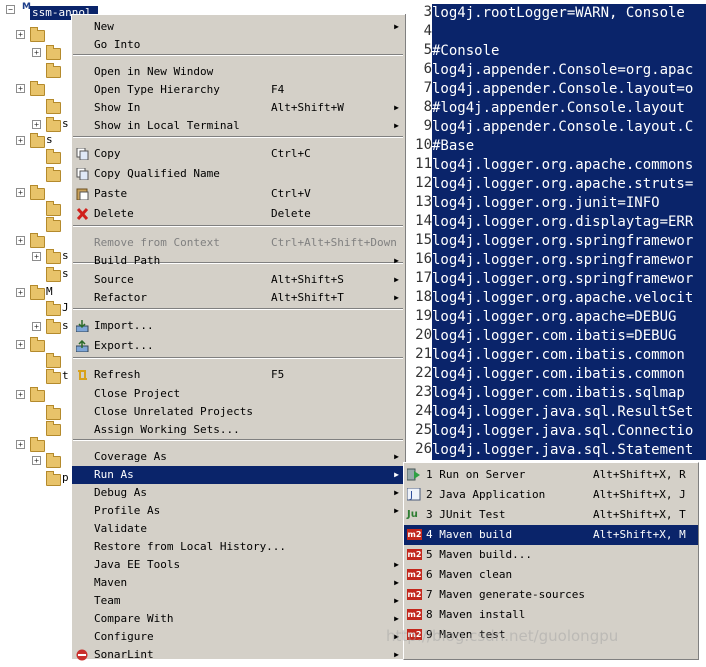 The width and height of the screenshot is (706, 667). Describe the element at coordinates (238, 655) in the screenshot. I see `menu-item-sonarlint: SonarLint ▶` at that location.